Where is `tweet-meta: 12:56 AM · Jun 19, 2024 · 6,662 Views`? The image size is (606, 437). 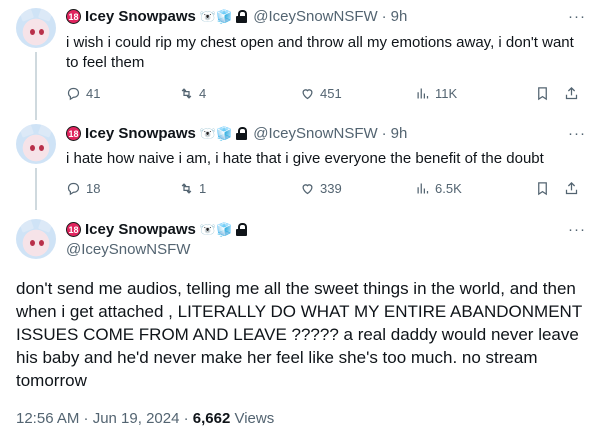
tweet-meta: 12:56 AM · Jun 19, 2024 · 6,662 Views is located at coordinates (145, 418).